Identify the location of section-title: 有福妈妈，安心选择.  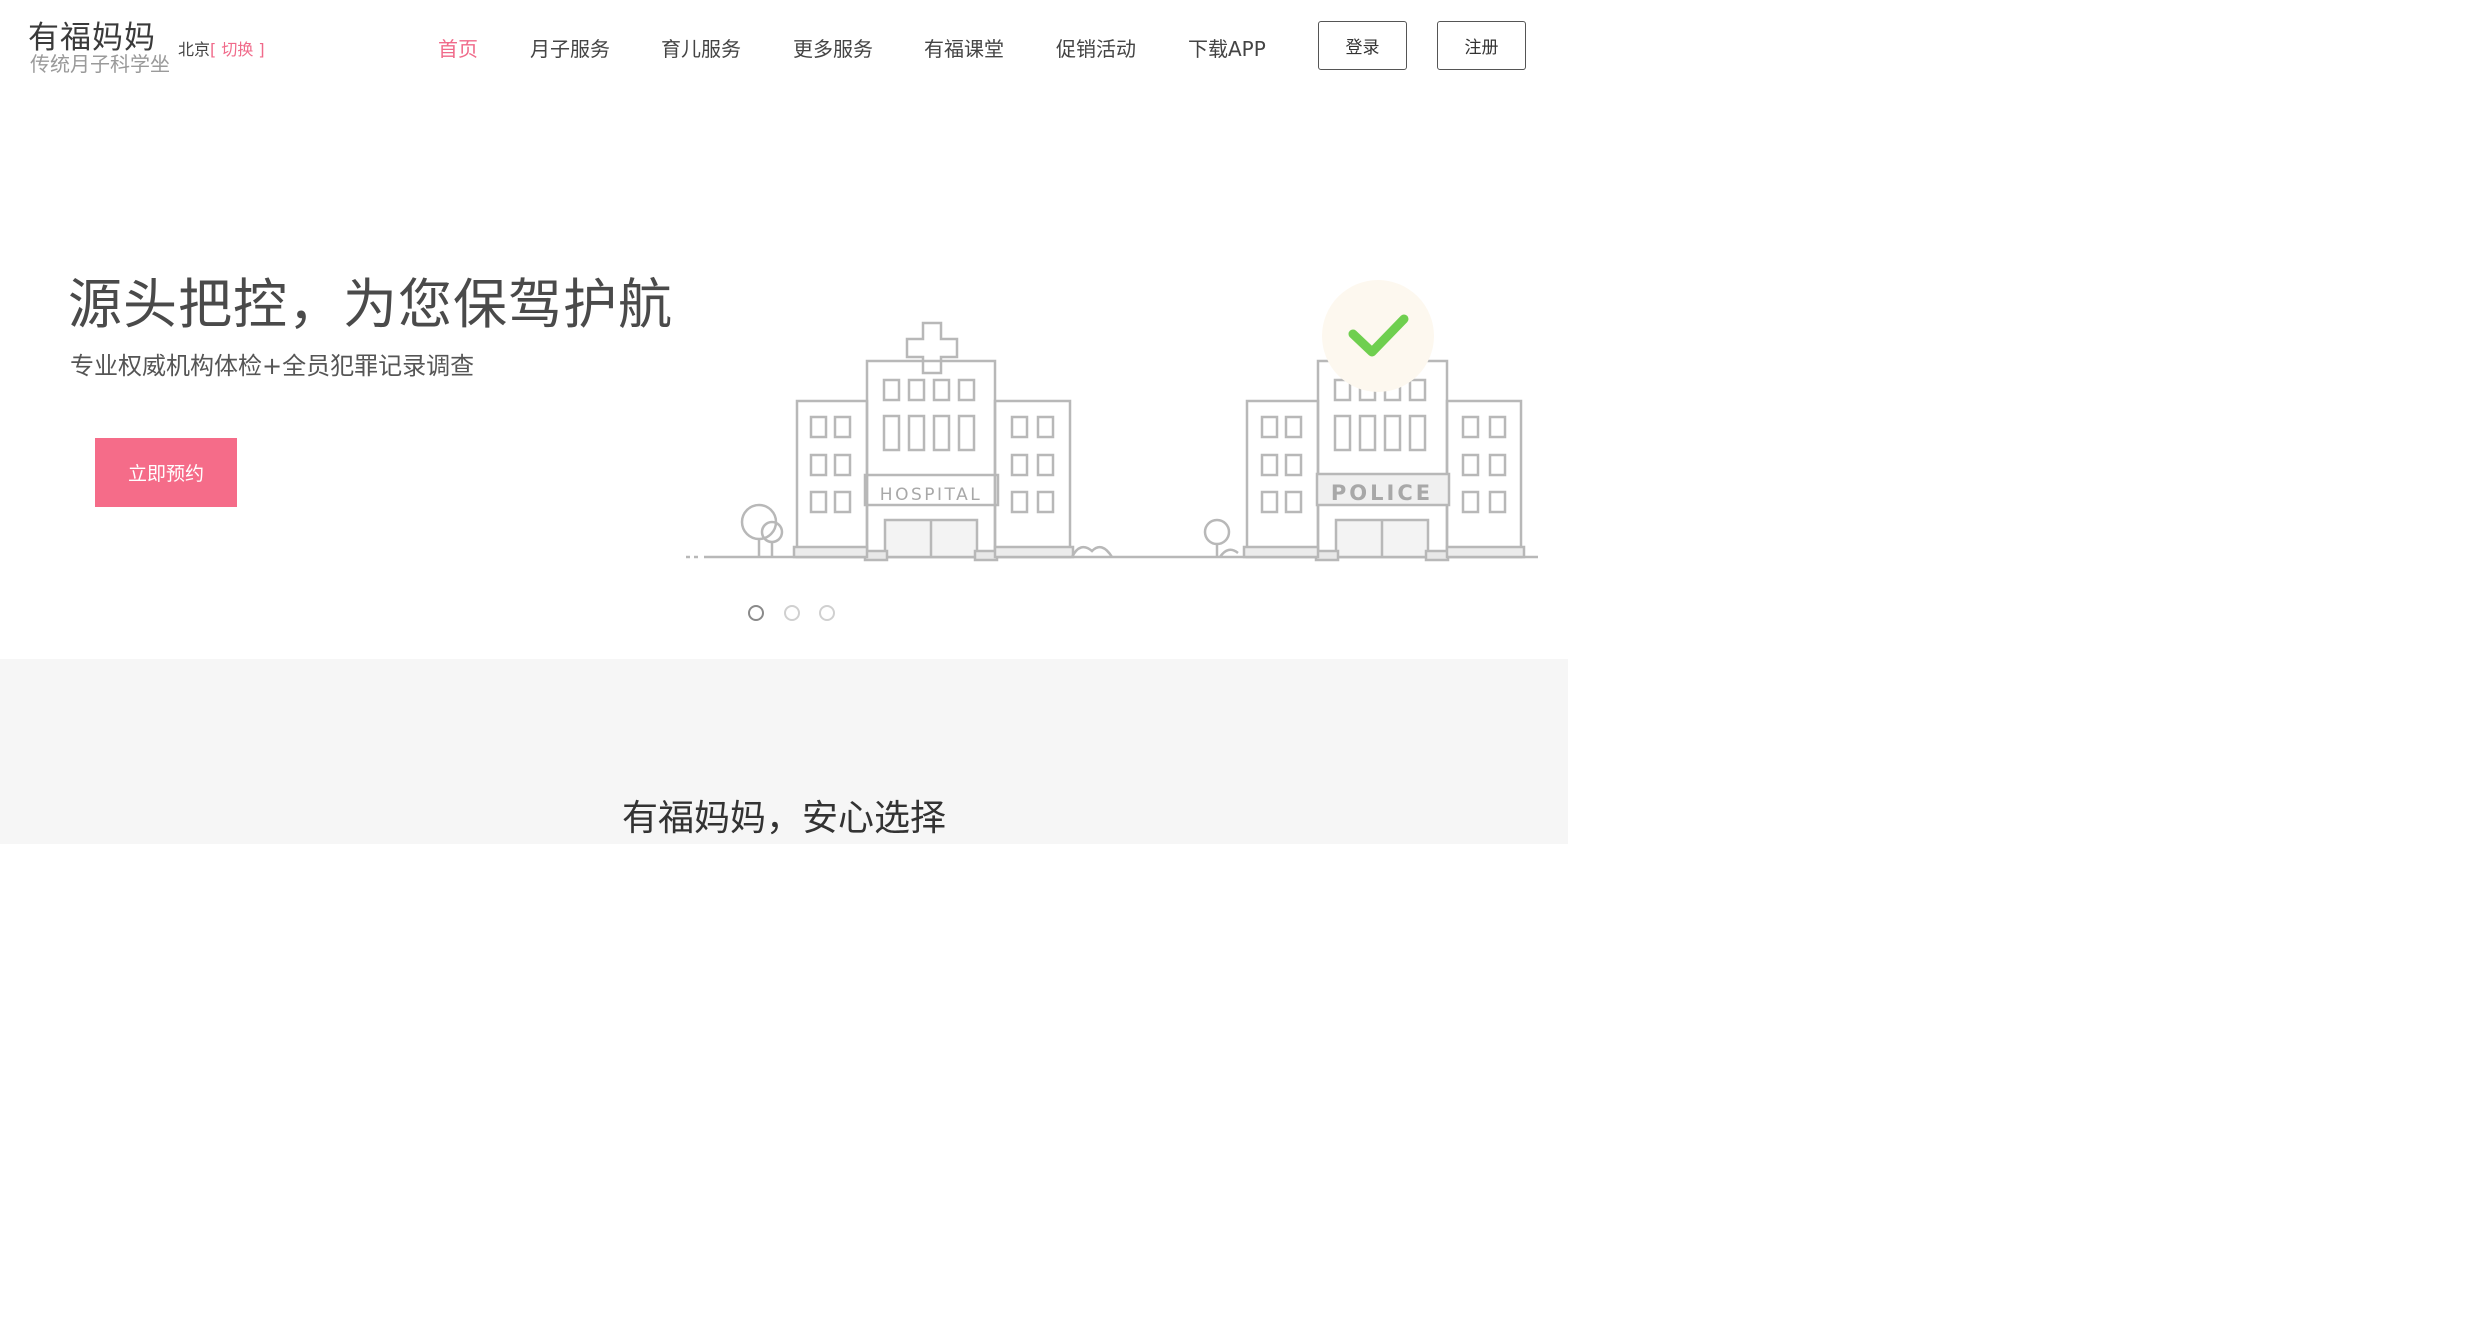
(783, 818).